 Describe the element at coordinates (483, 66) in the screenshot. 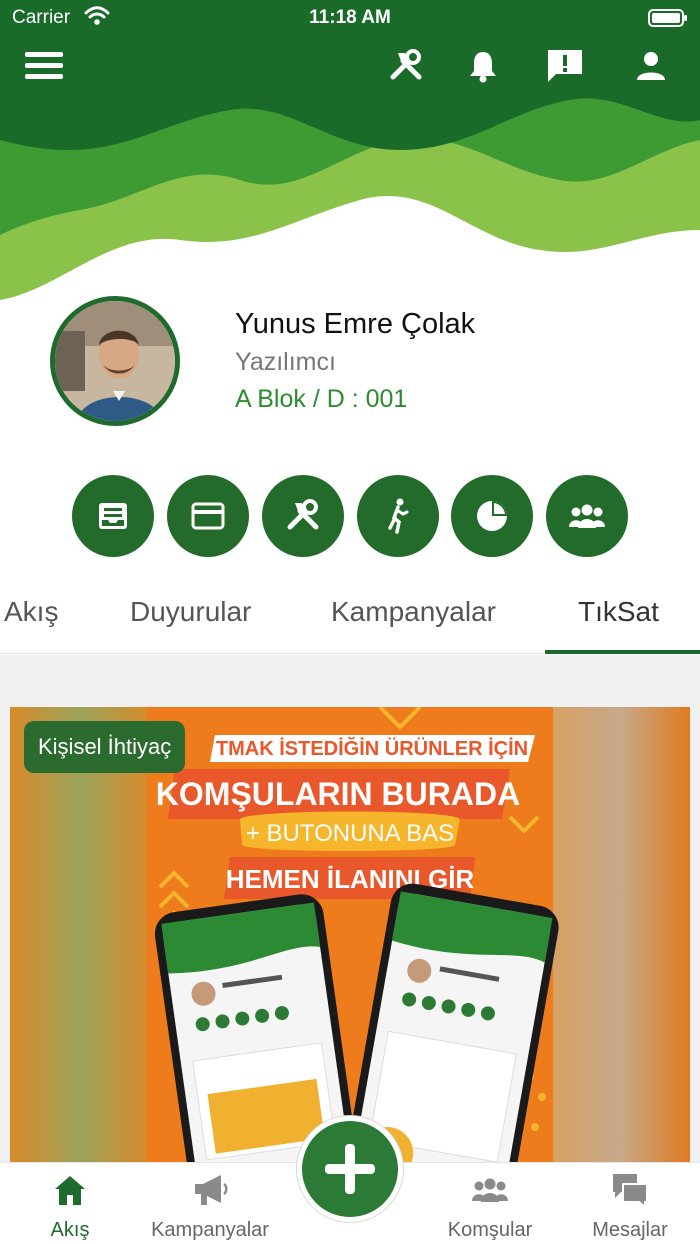

I see `bell-icon` at that location.